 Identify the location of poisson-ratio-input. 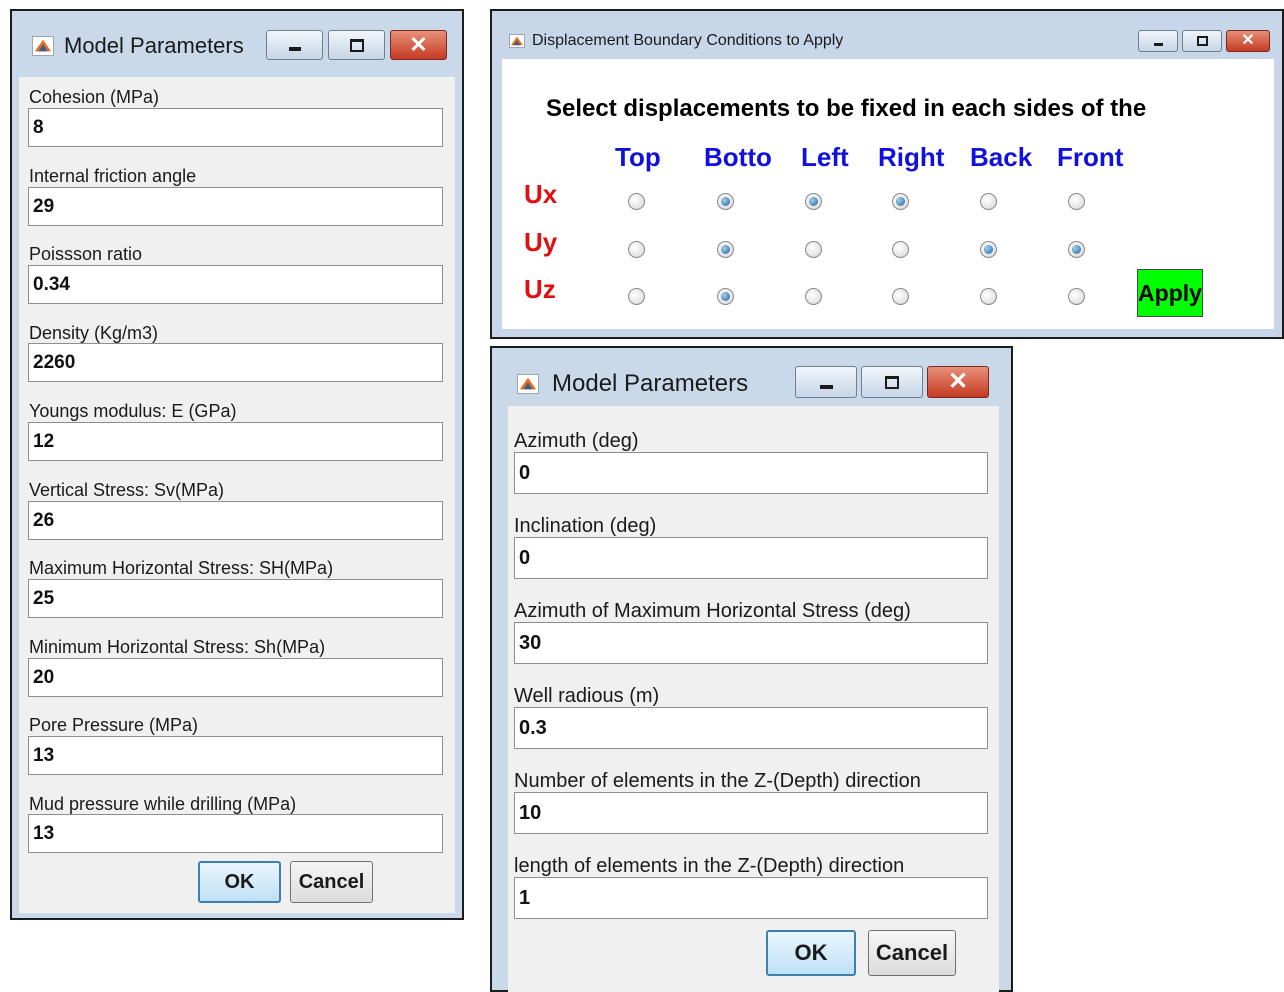
(235, 284).